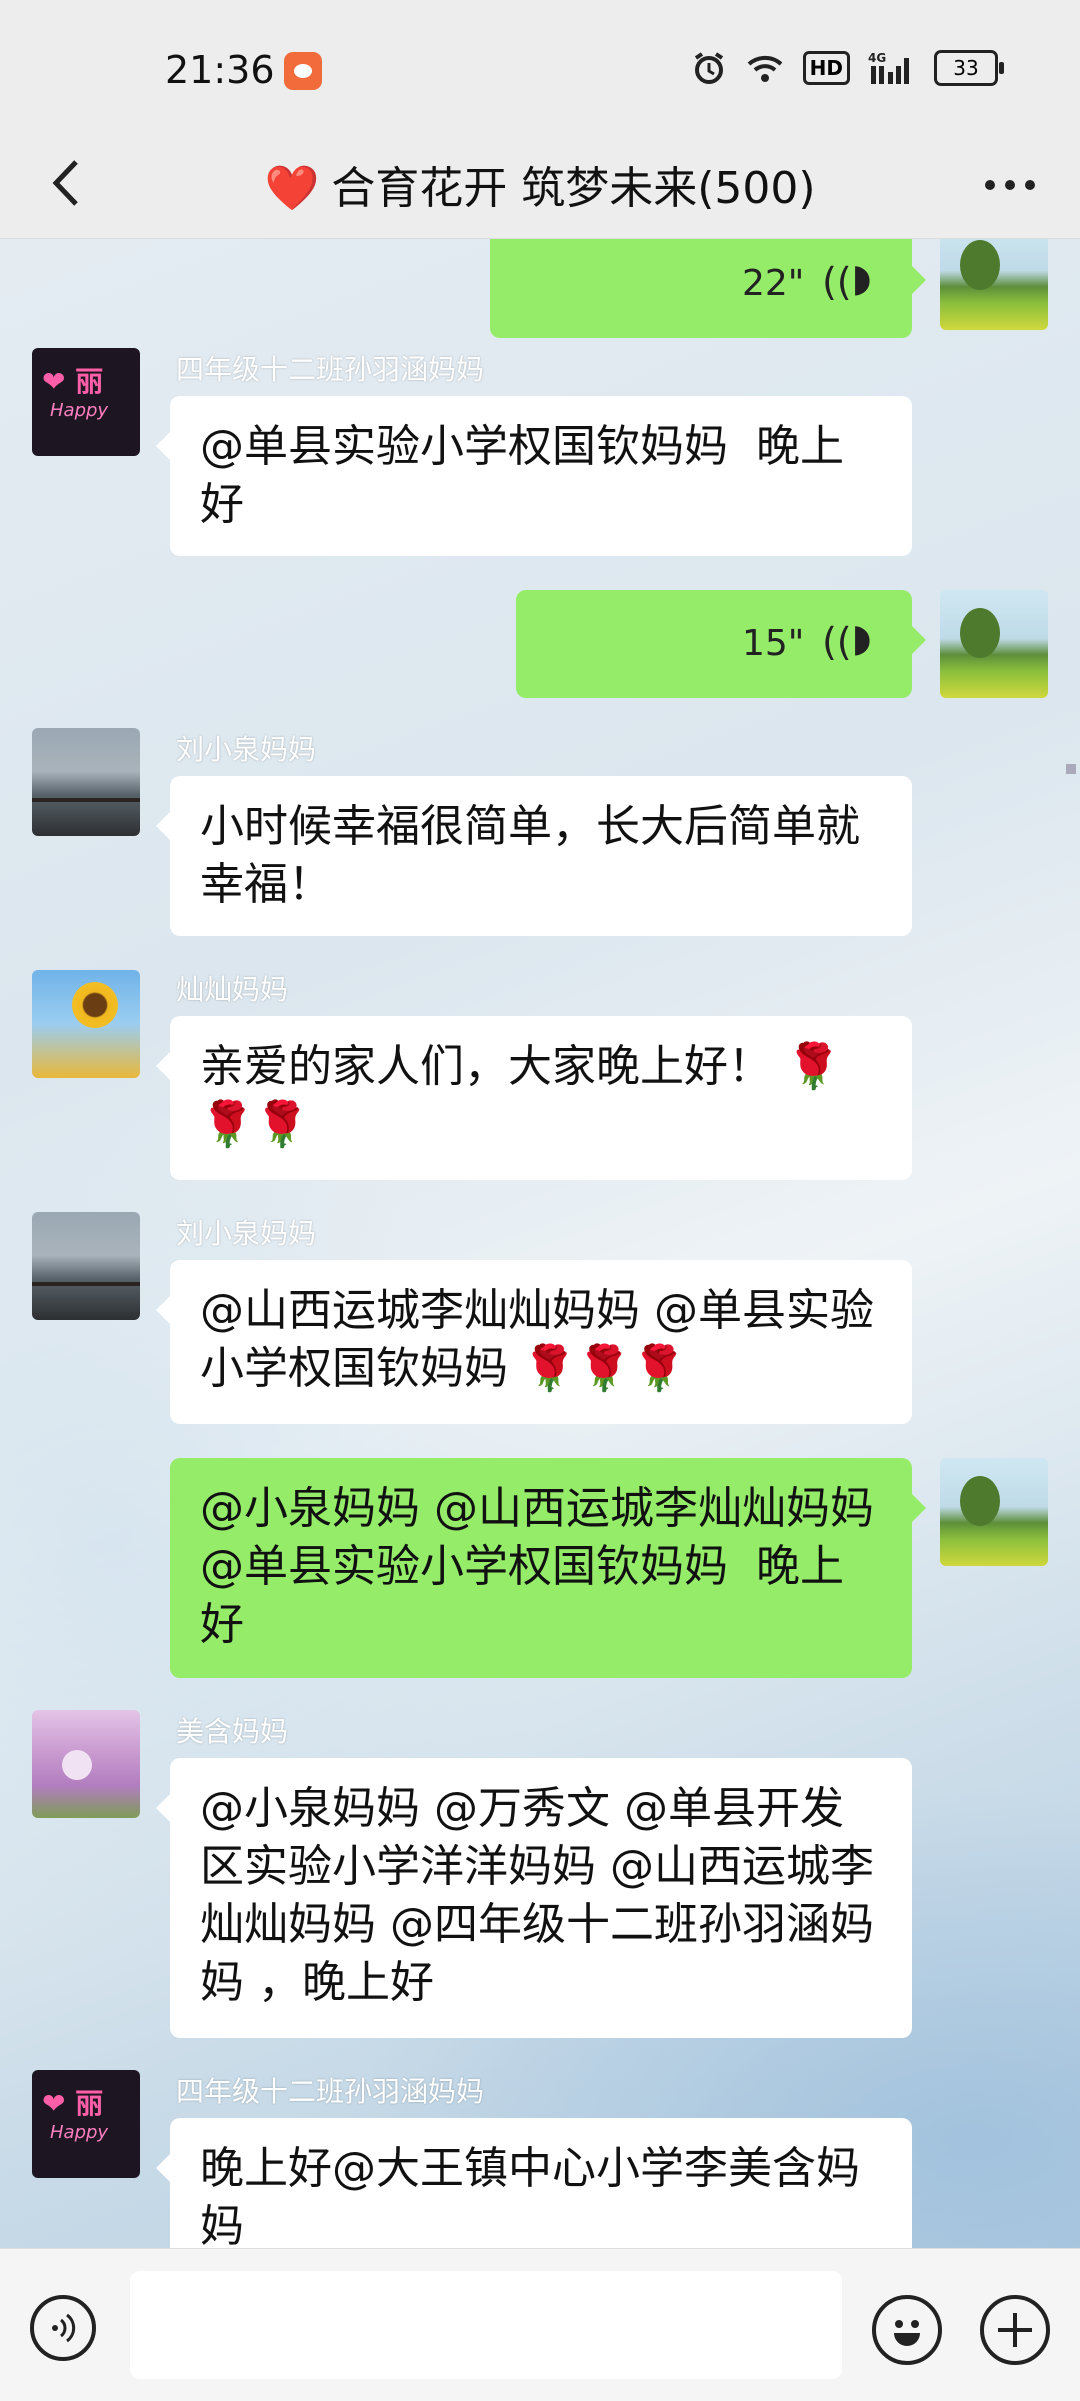 The width and height of the screenshot is (1080, 2401). I want to click on sender-name: 灿灿妈妈, so click(232, 989).